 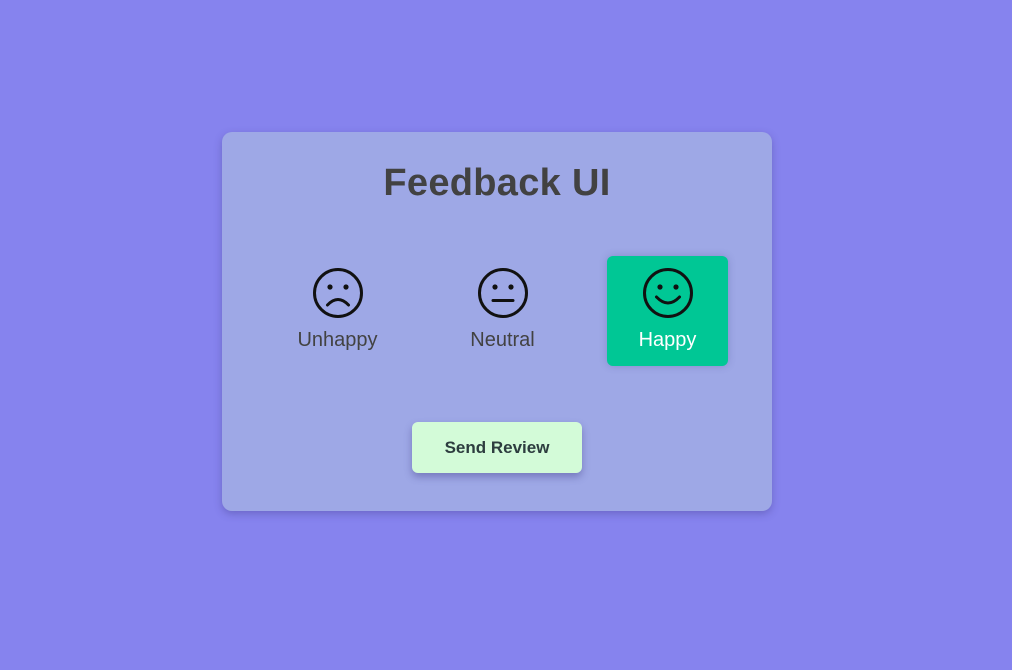 I want to click on frown-face-icon, so click(x=338, y=293).